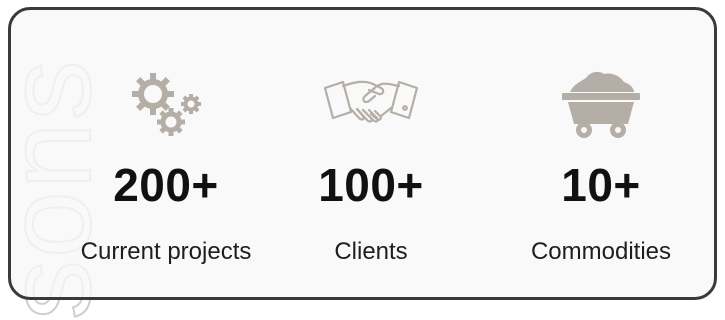  What do you see at coordinates (601, 251) in the screenshot?
I see `stat-label: Commodities` at bounding box center [601, 251].